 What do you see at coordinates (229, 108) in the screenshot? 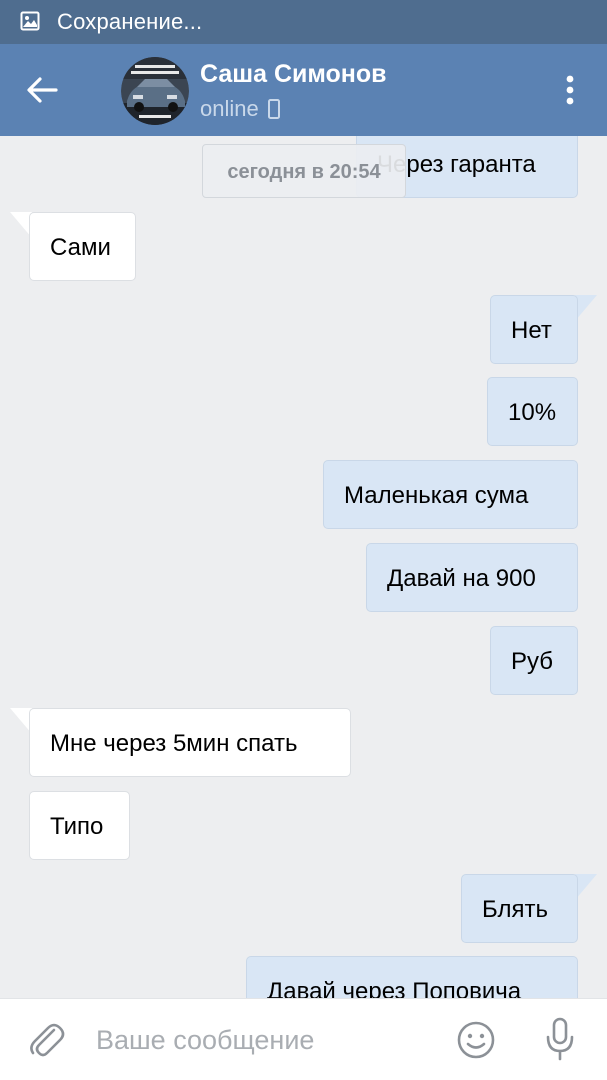
I see `contact-status: online` at bounding box center [229, 108].